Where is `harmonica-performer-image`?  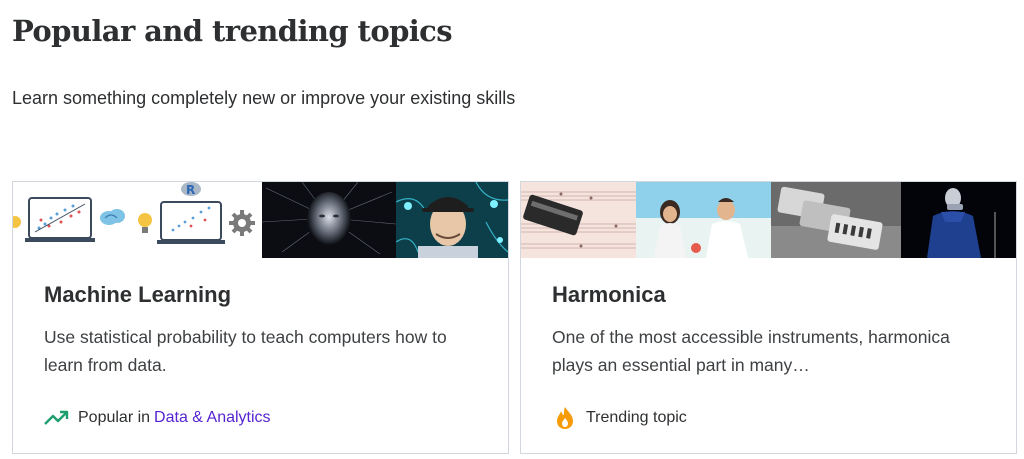 harmonica-performer-image is located at coordinates (958, 220).